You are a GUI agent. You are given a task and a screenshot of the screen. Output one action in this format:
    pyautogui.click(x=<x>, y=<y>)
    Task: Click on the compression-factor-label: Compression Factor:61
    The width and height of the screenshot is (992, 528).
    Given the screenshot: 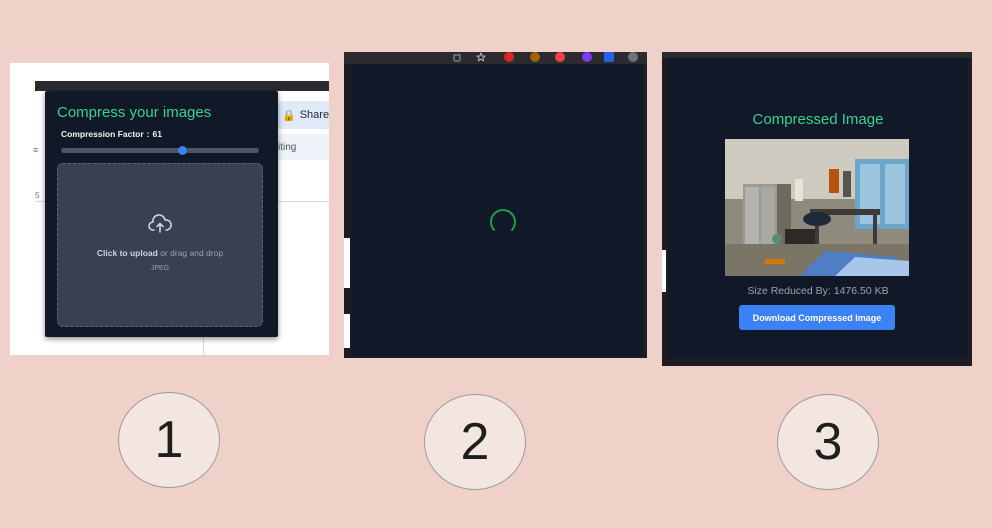 What is the action you would take?
    pyautogui.click(x=111, y=134)
    